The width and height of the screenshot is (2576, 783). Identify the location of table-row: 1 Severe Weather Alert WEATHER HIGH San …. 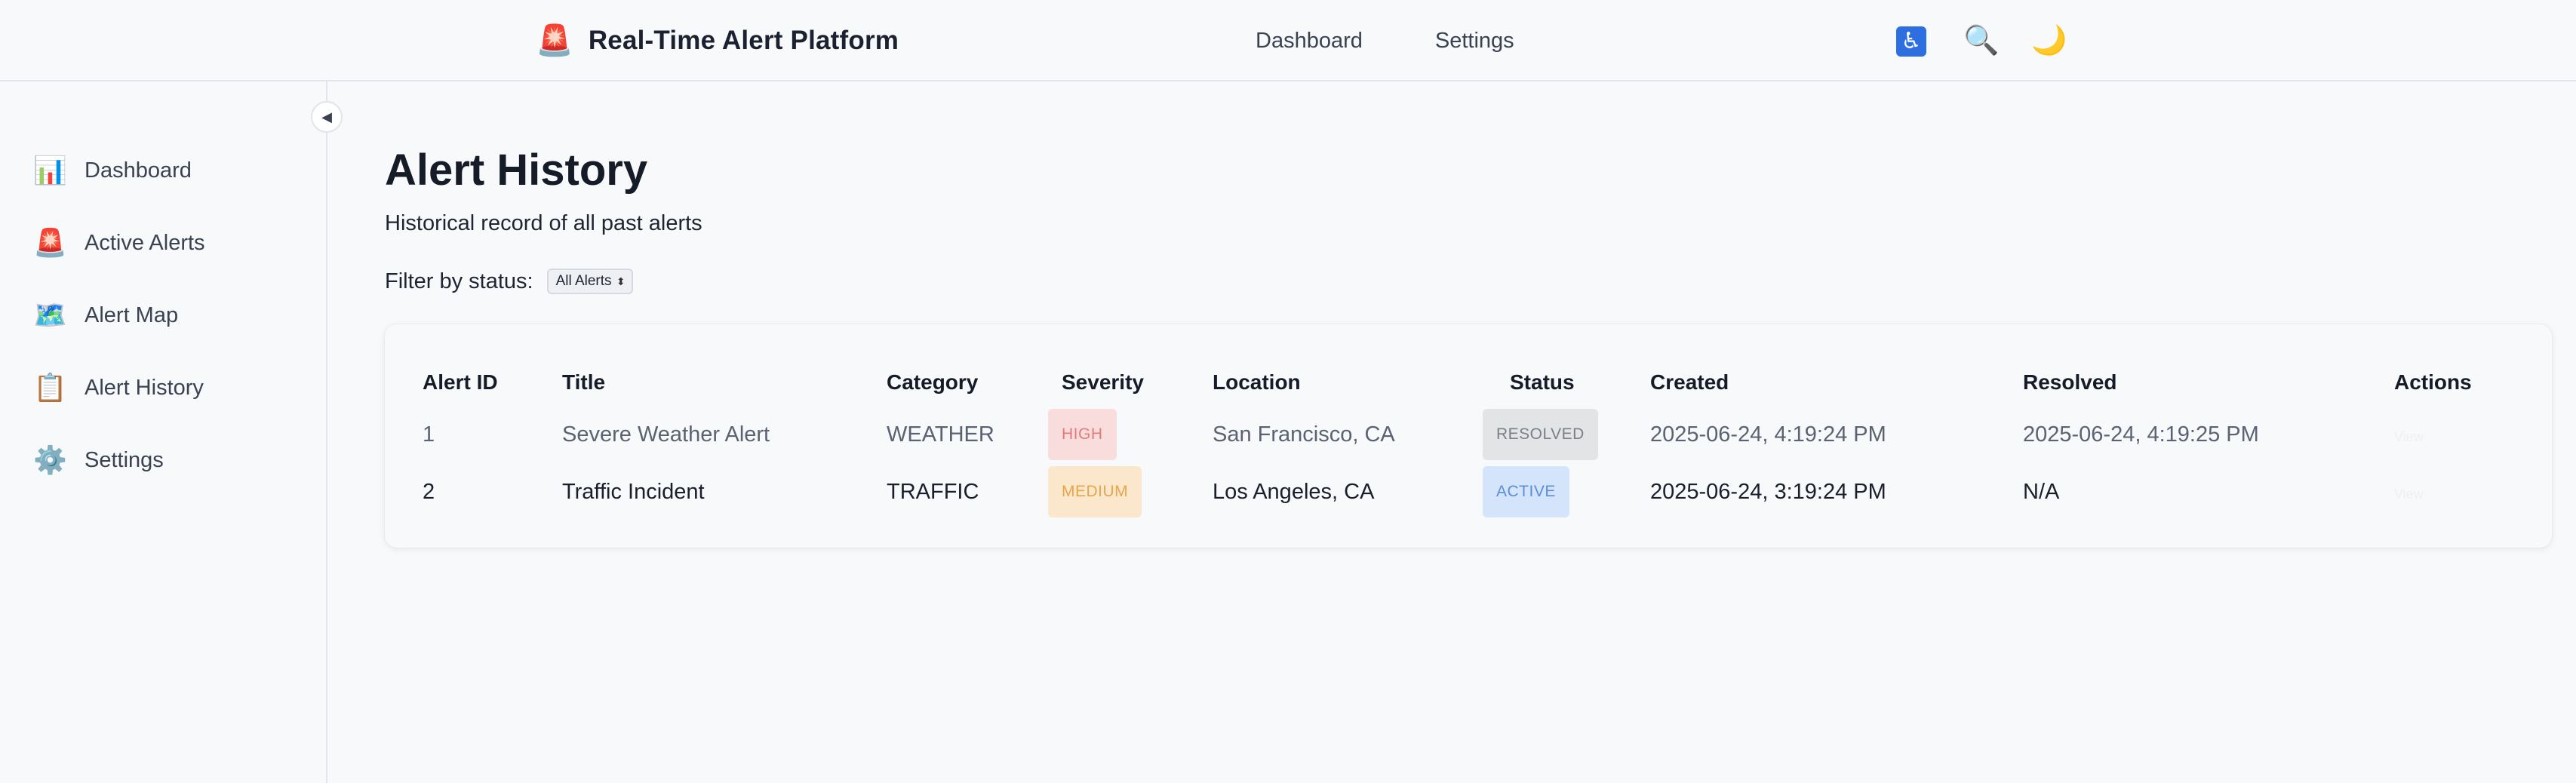
(1469, 435).